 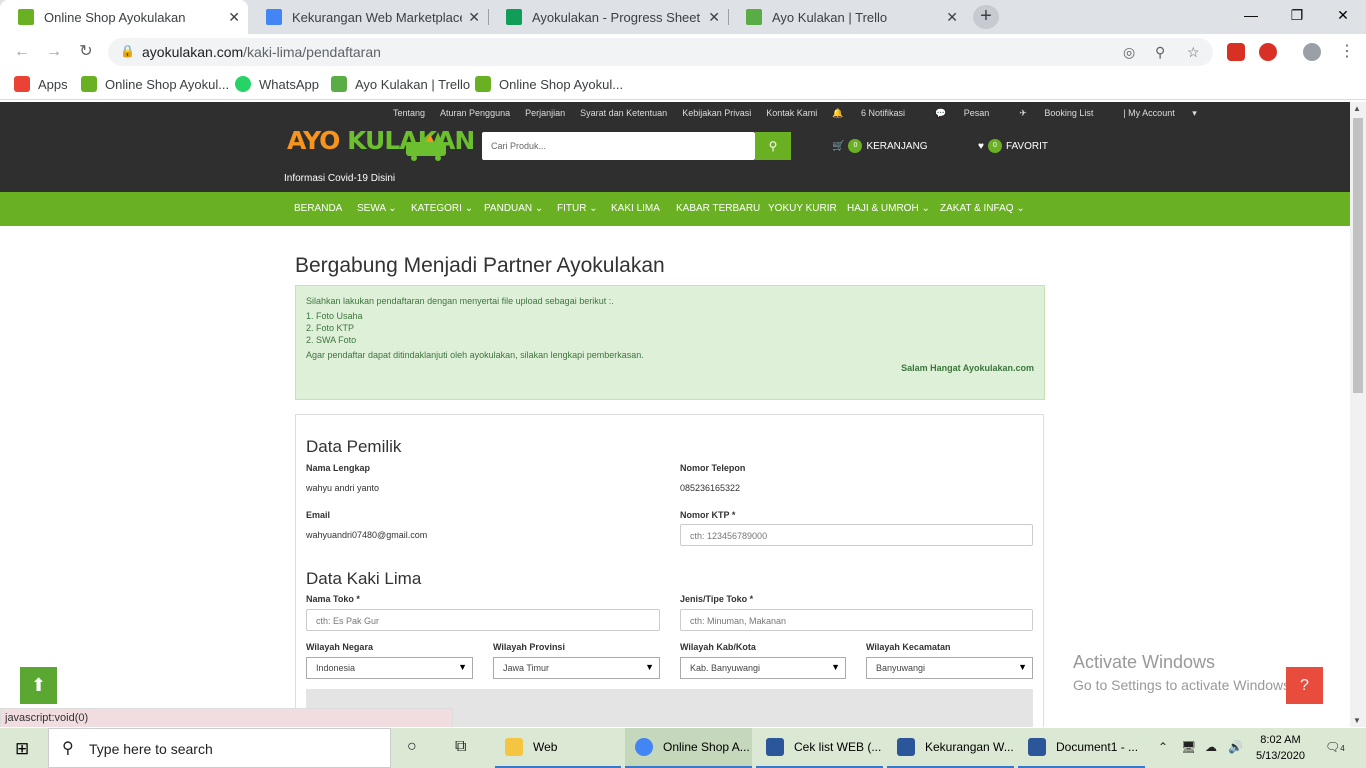 I want to click on scroll-up-icon: ▲, so click(x=1357, y=108).